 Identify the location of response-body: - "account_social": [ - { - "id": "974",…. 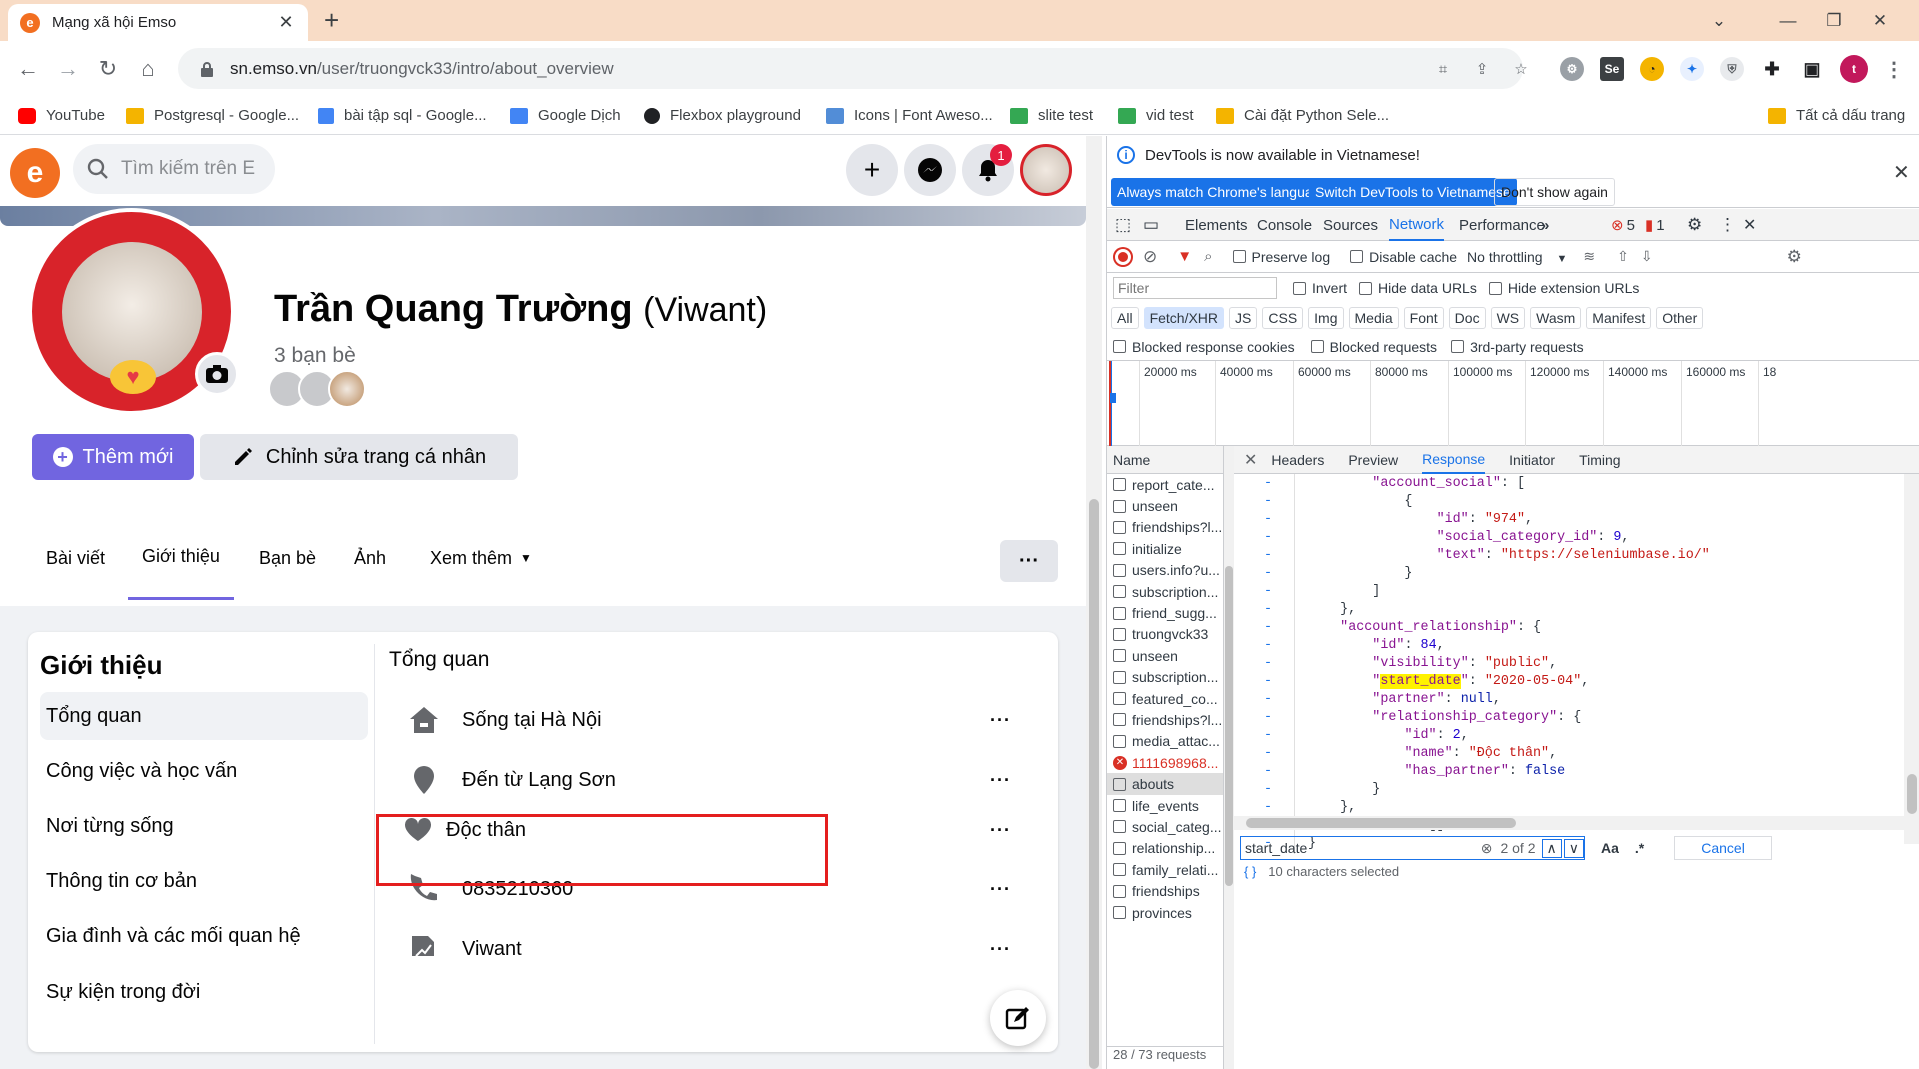
(1576, 664).